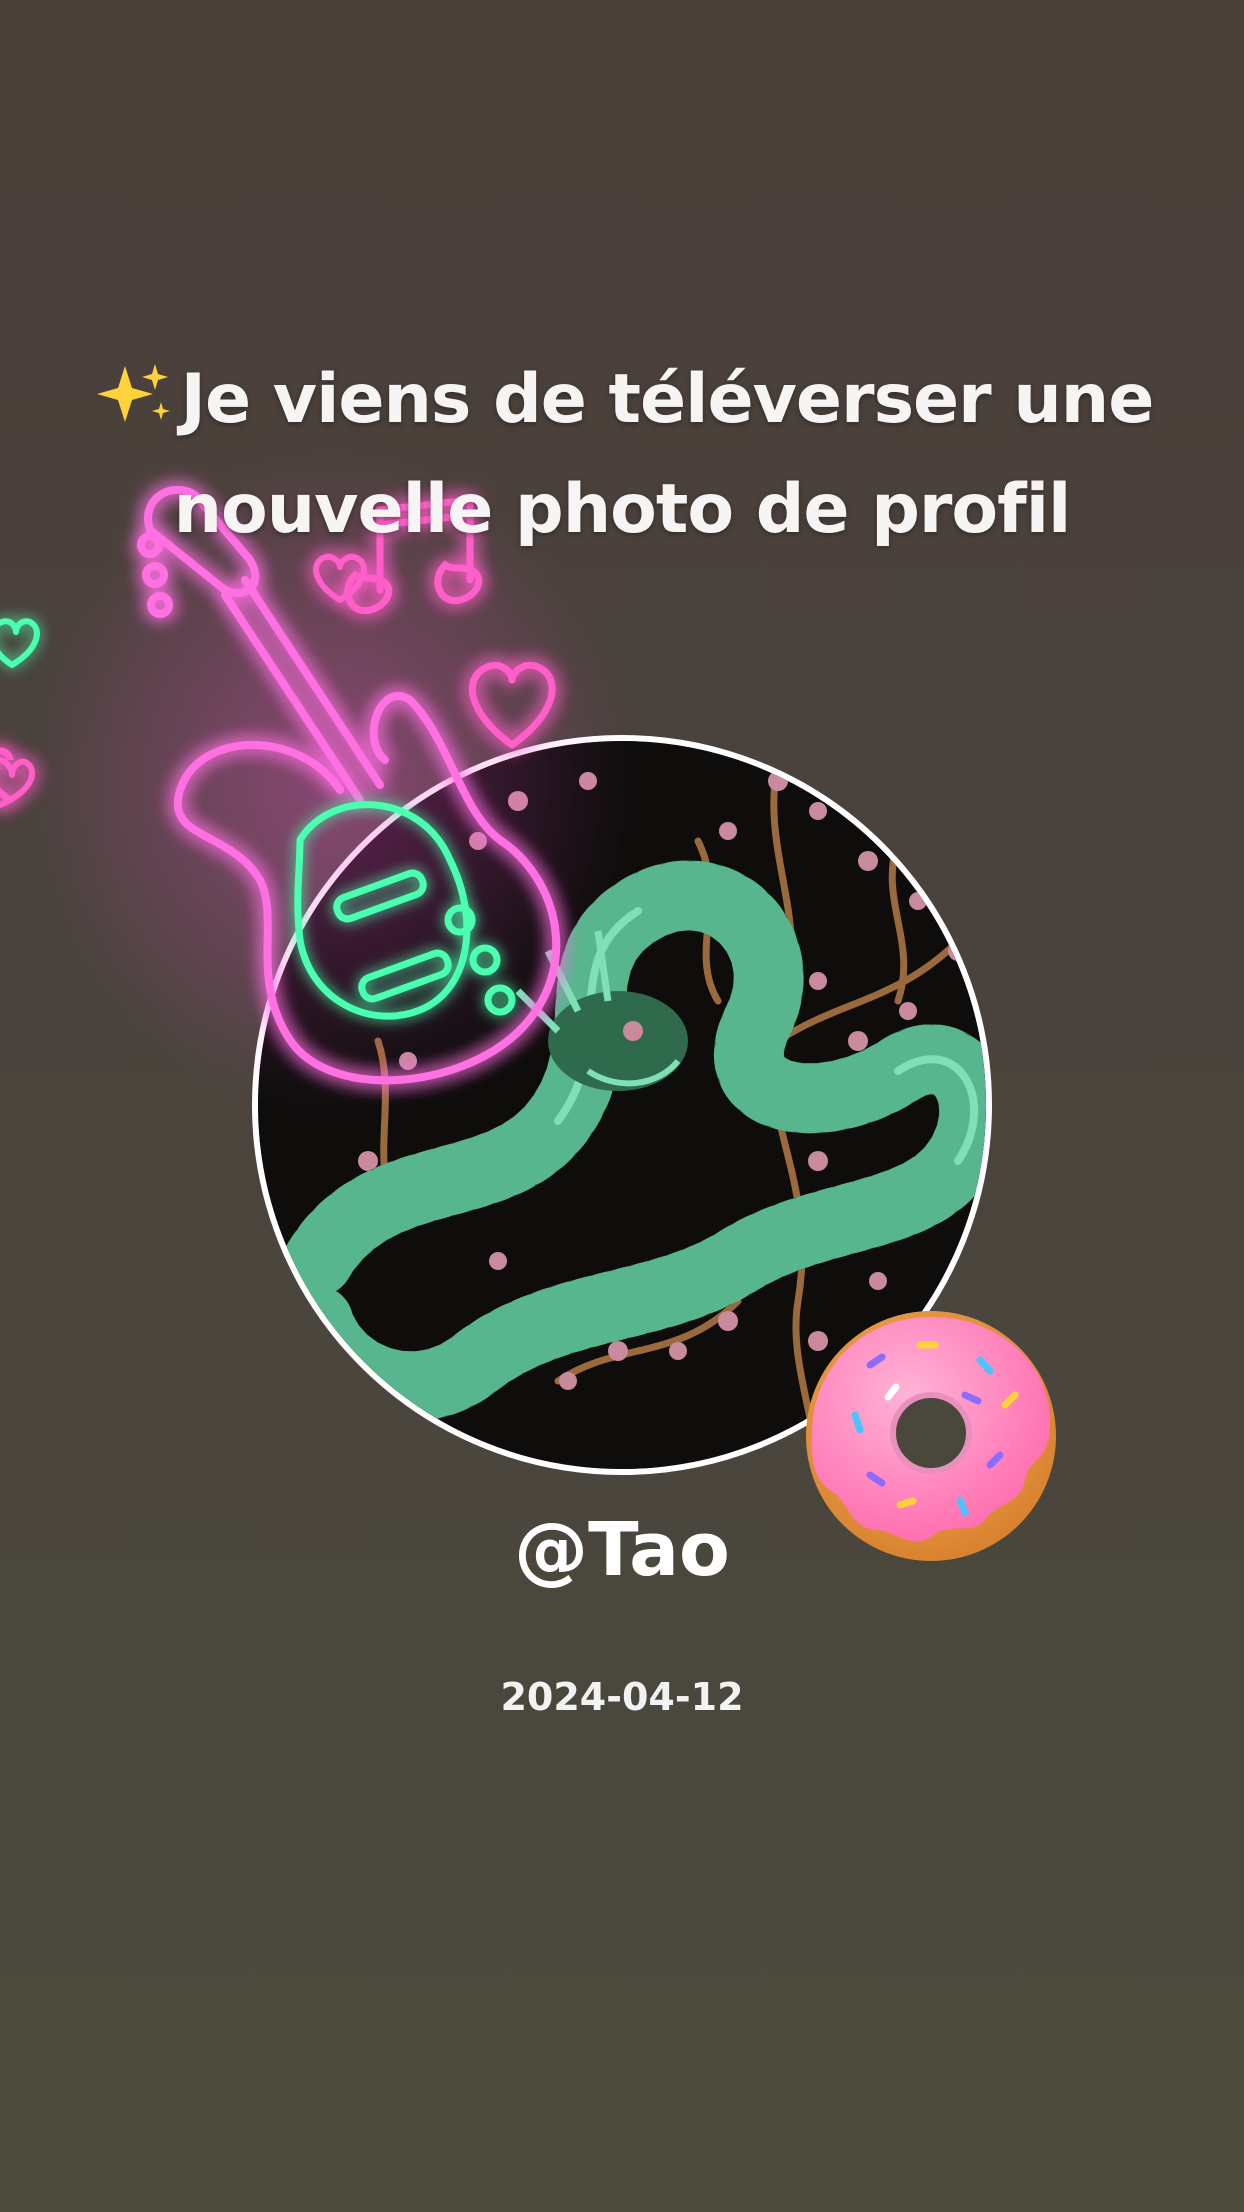 The width and height of the screenshot is (1244, 2212). I want to click on sparkles-icon, so click(133, 393).